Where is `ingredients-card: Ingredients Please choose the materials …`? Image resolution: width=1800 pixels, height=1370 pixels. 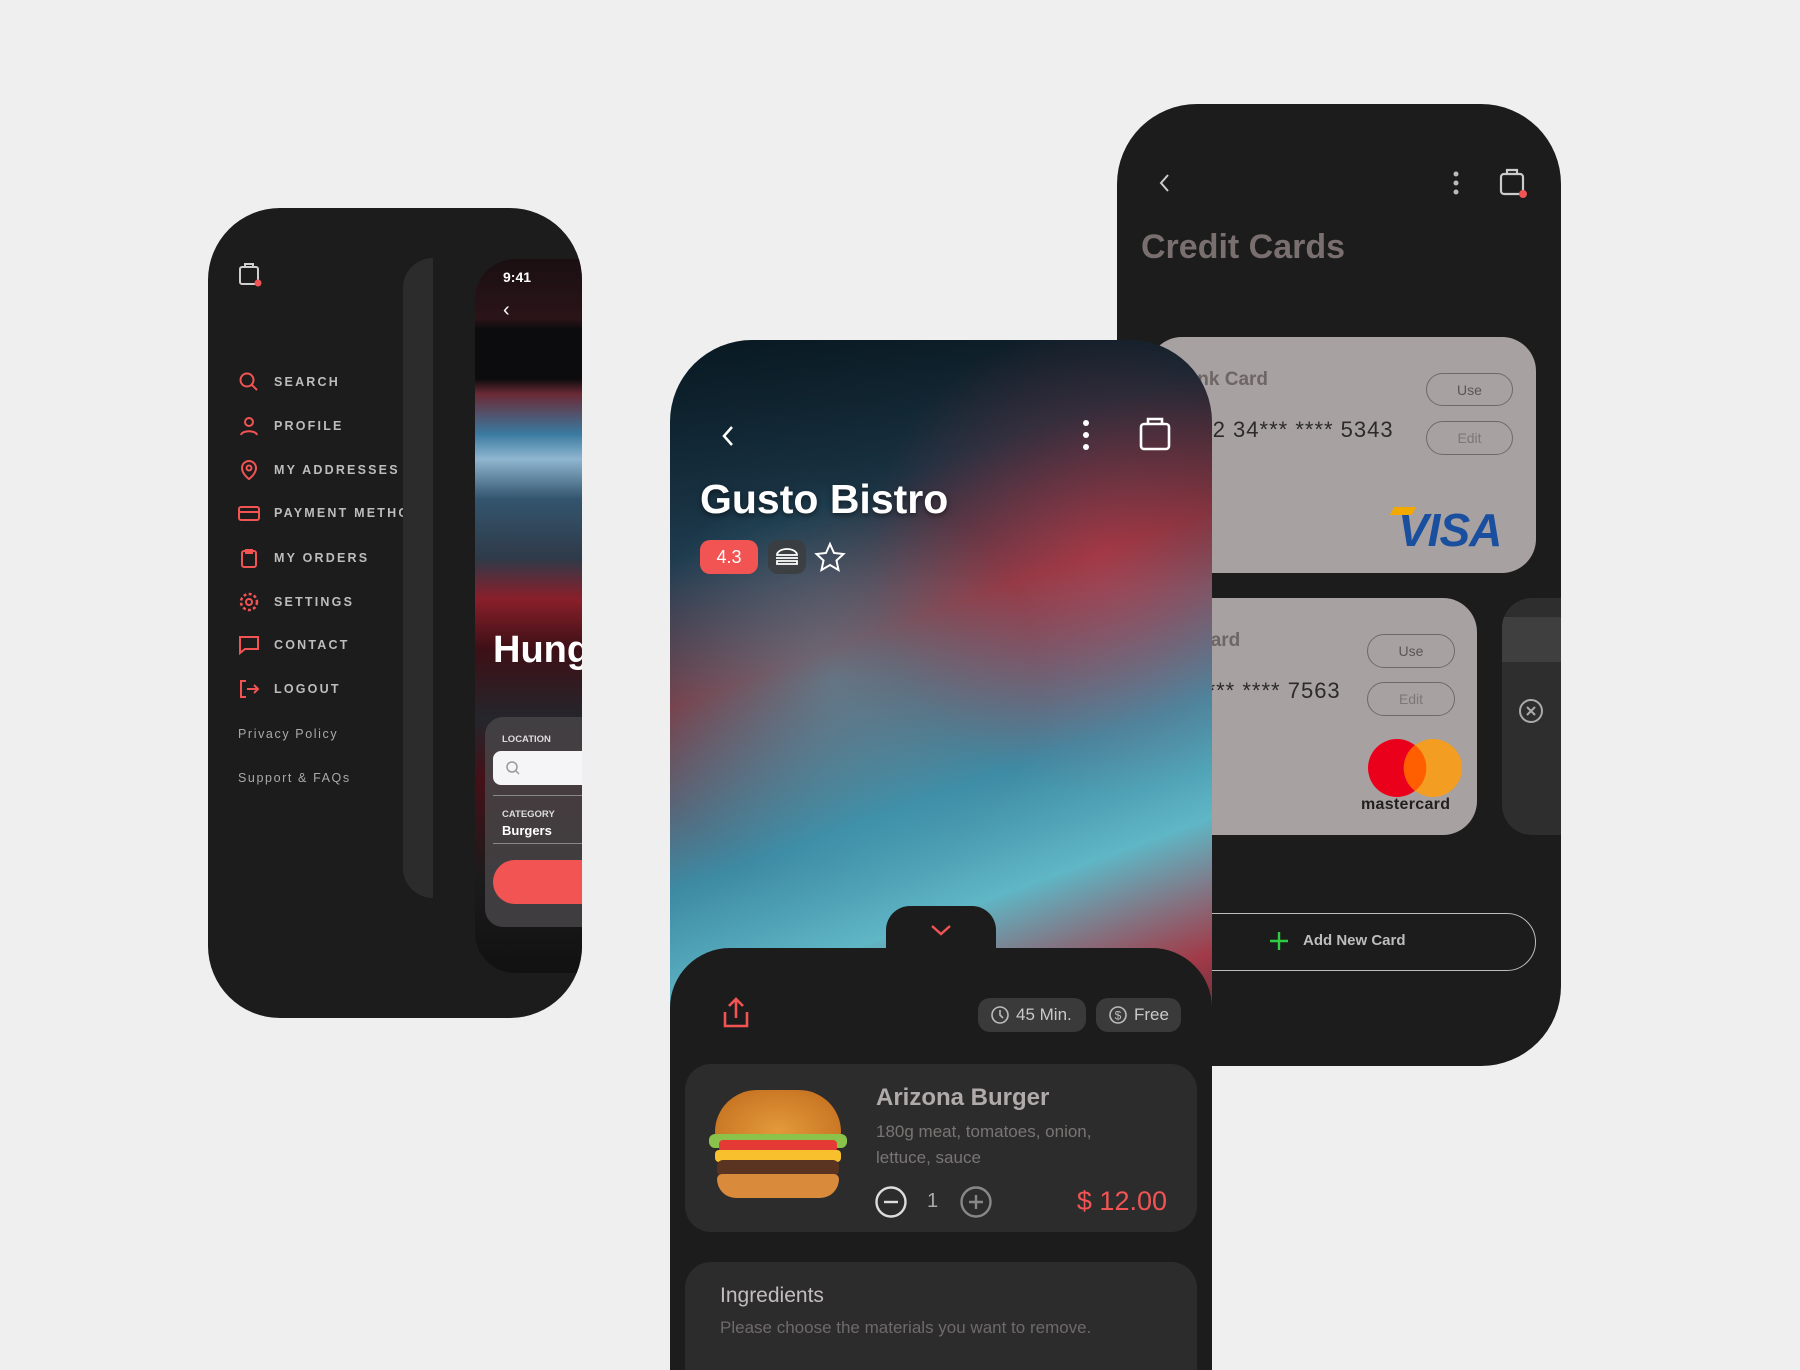 ingredients-card: Ingredients Please choose the materials … is located at coordinates (941, 1316).